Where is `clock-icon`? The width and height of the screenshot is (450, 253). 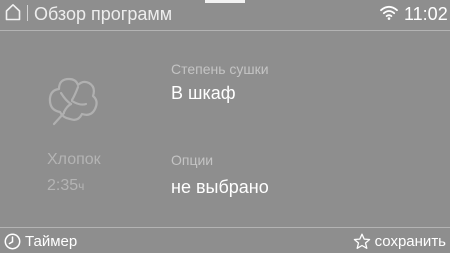
clock-icon is located at coordinates (12, 241).